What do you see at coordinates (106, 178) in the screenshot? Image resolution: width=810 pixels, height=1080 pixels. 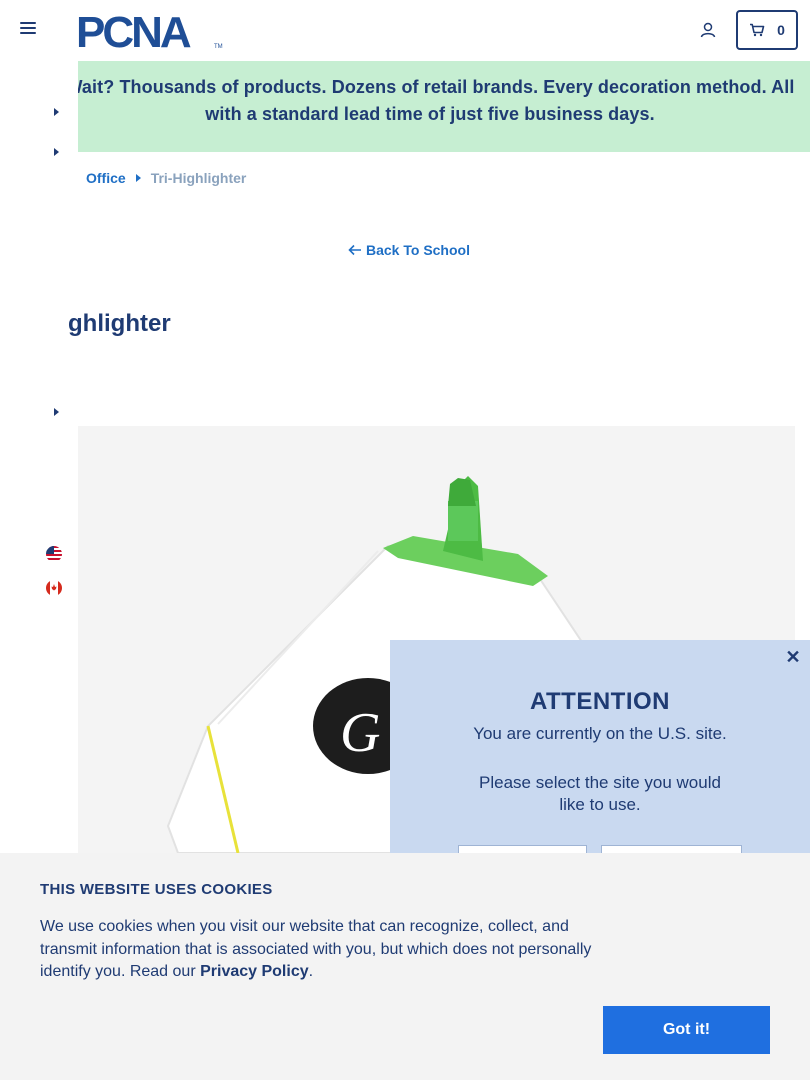 I see `breadcrumb-item-office: Office` at bounding box center [106, 178].